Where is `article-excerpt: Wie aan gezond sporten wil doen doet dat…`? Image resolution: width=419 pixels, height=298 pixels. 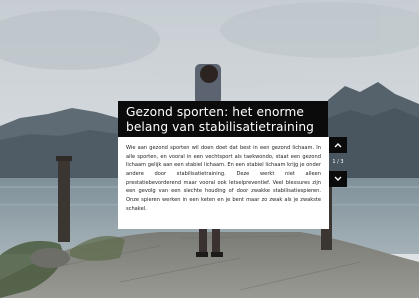 article-excerpt: Wie aan gezond sporten wil doen doet dat… is located at coordinates (223, 178).